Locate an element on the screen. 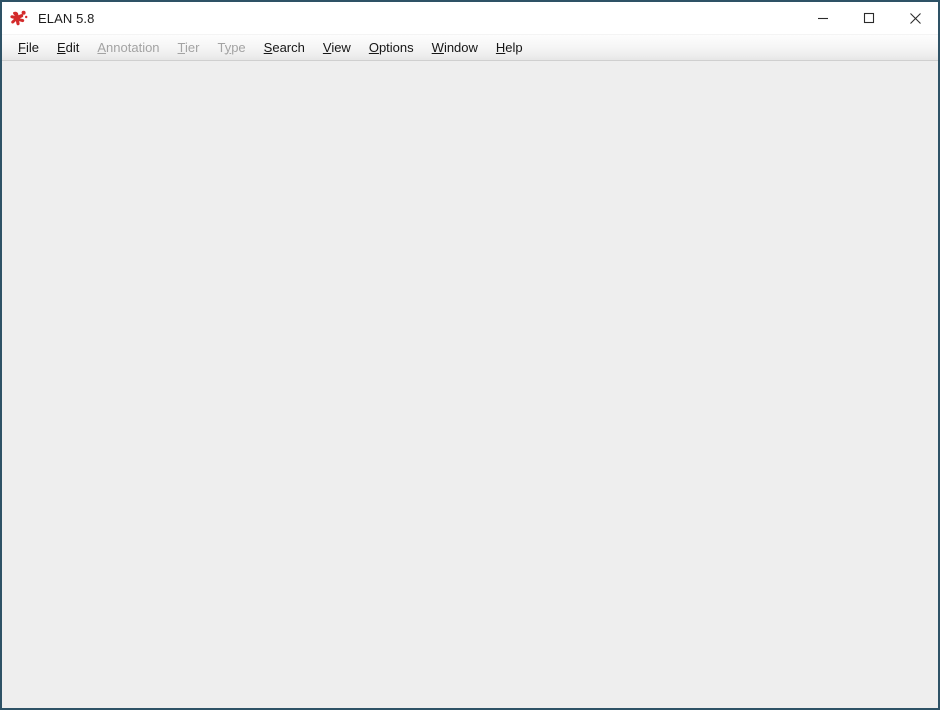 This screenshot has width=940, height=710. window-title: ELAN 5.8 is located at coordinates (66, 18).